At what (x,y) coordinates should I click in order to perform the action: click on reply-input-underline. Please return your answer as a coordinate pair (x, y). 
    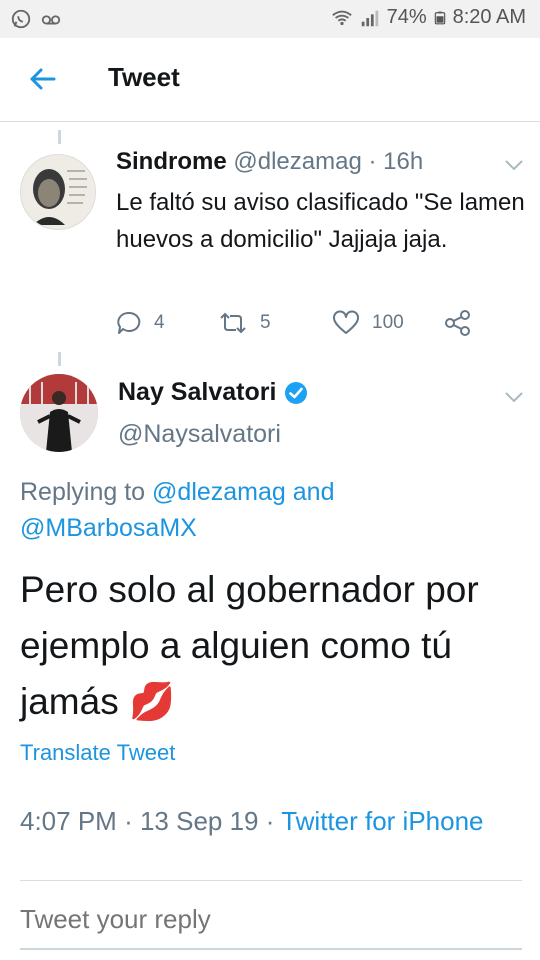
    Looking at the image, I should click on (271, 949).